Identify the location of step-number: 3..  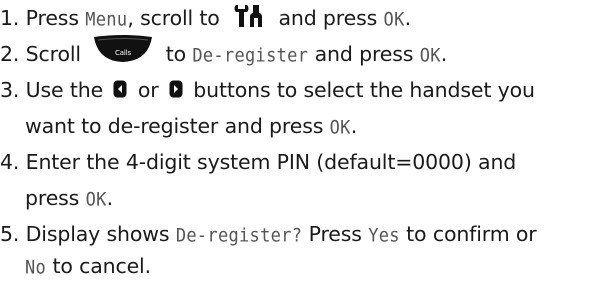
(10, 90).